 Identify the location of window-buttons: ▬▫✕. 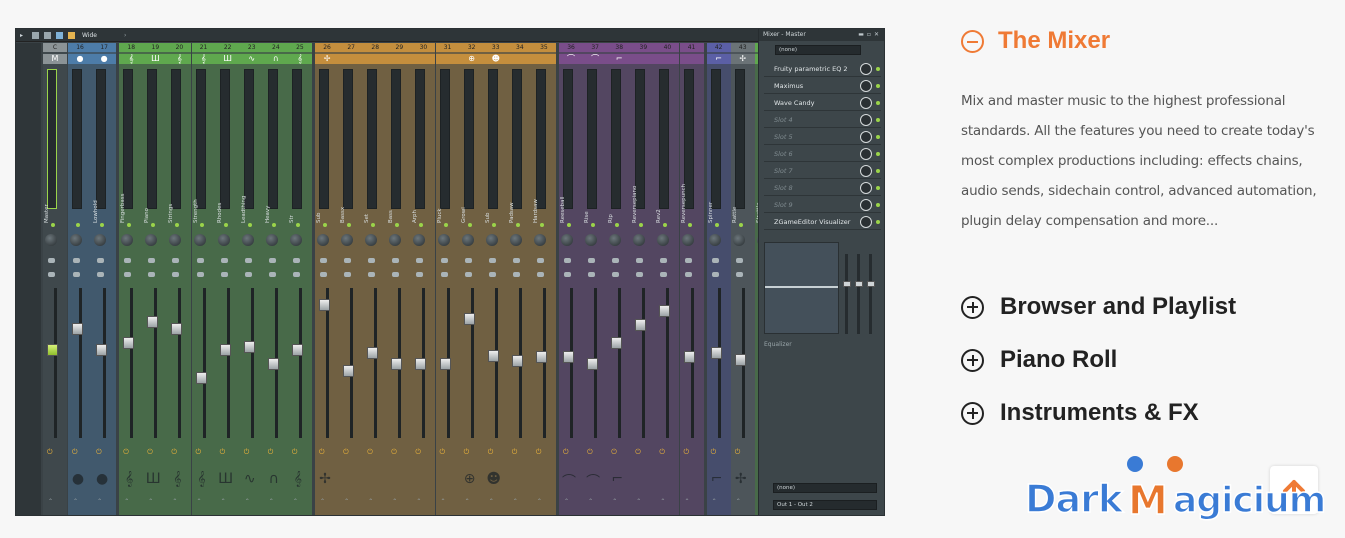
(870, 34).